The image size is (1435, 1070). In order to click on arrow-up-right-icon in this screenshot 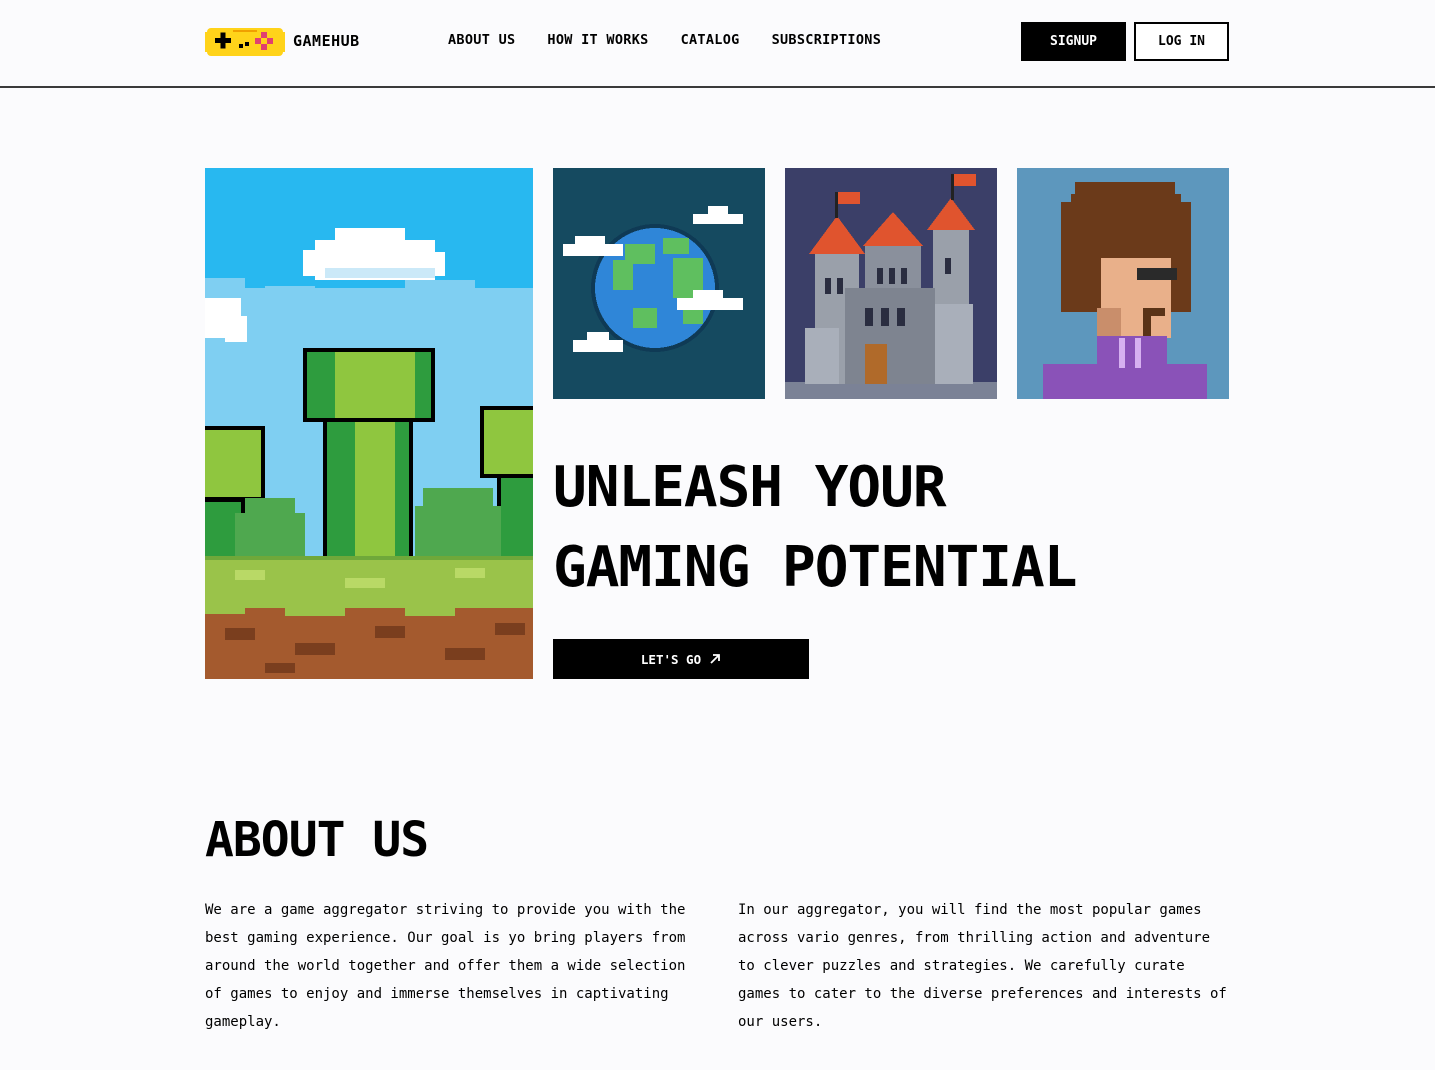, I will do `click(715, 659)`.